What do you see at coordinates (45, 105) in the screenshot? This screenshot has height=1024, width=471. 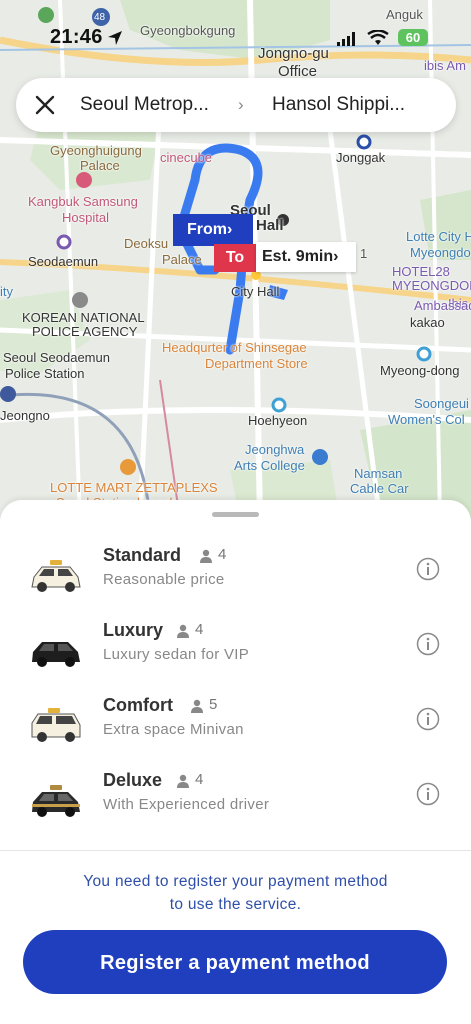 I see `close-icon` at bounding box center [45, 105].